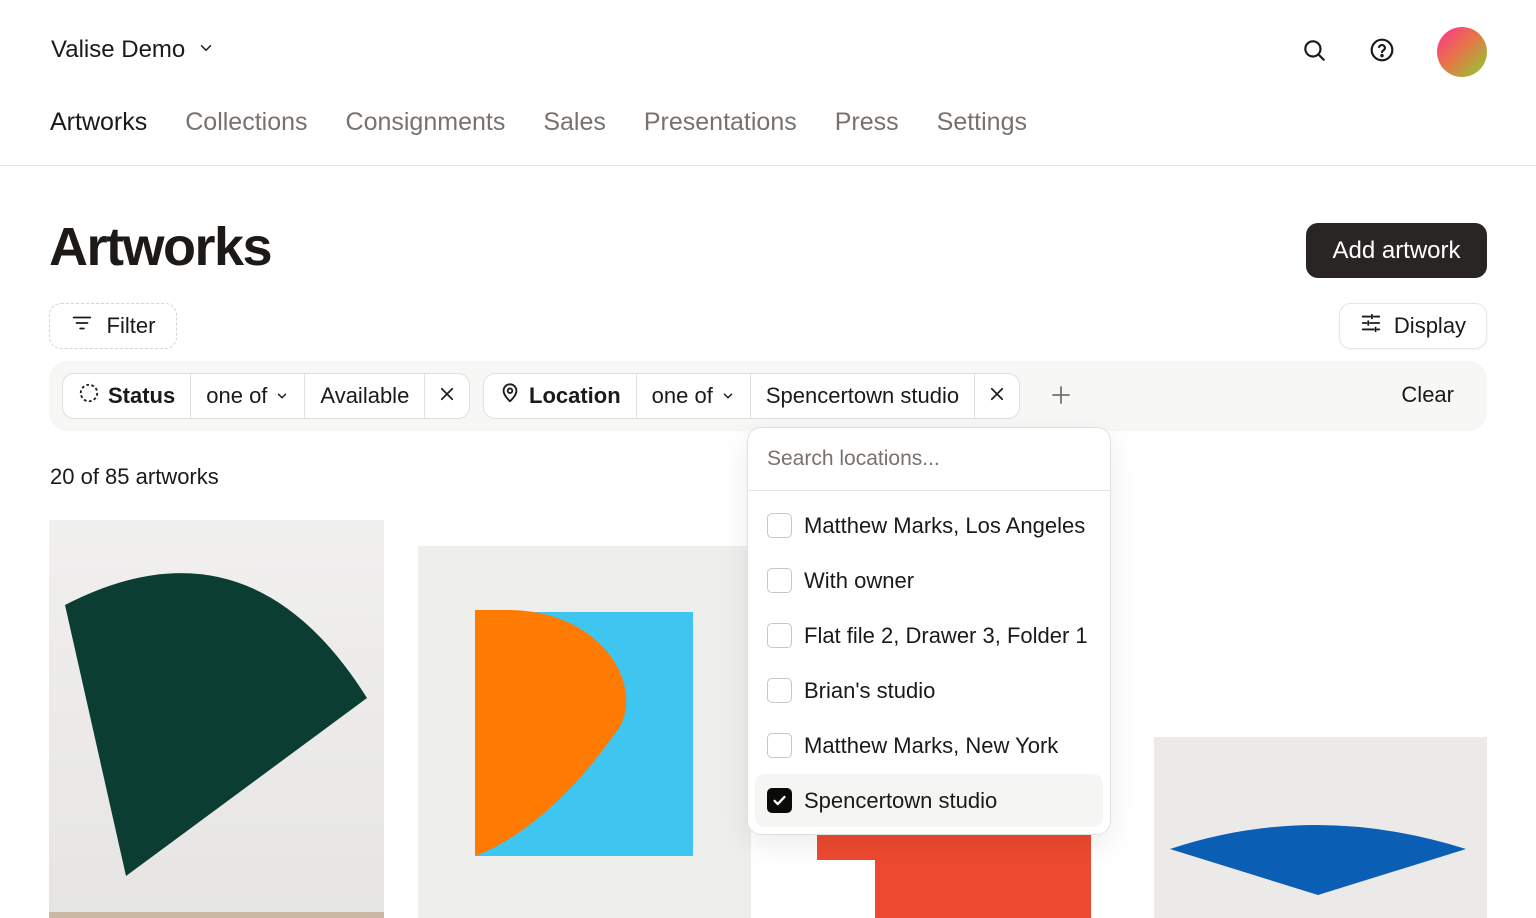  I want to click on help-button, so click(1382, 52).